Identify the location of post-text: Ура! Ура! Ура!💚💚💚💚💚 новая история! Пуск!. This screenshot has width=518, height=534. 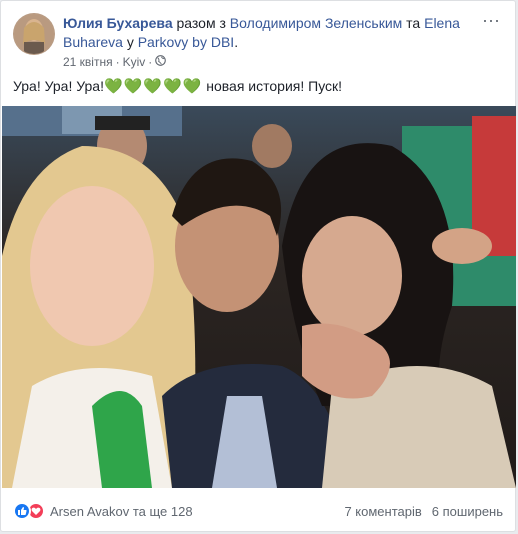
(258, 86).